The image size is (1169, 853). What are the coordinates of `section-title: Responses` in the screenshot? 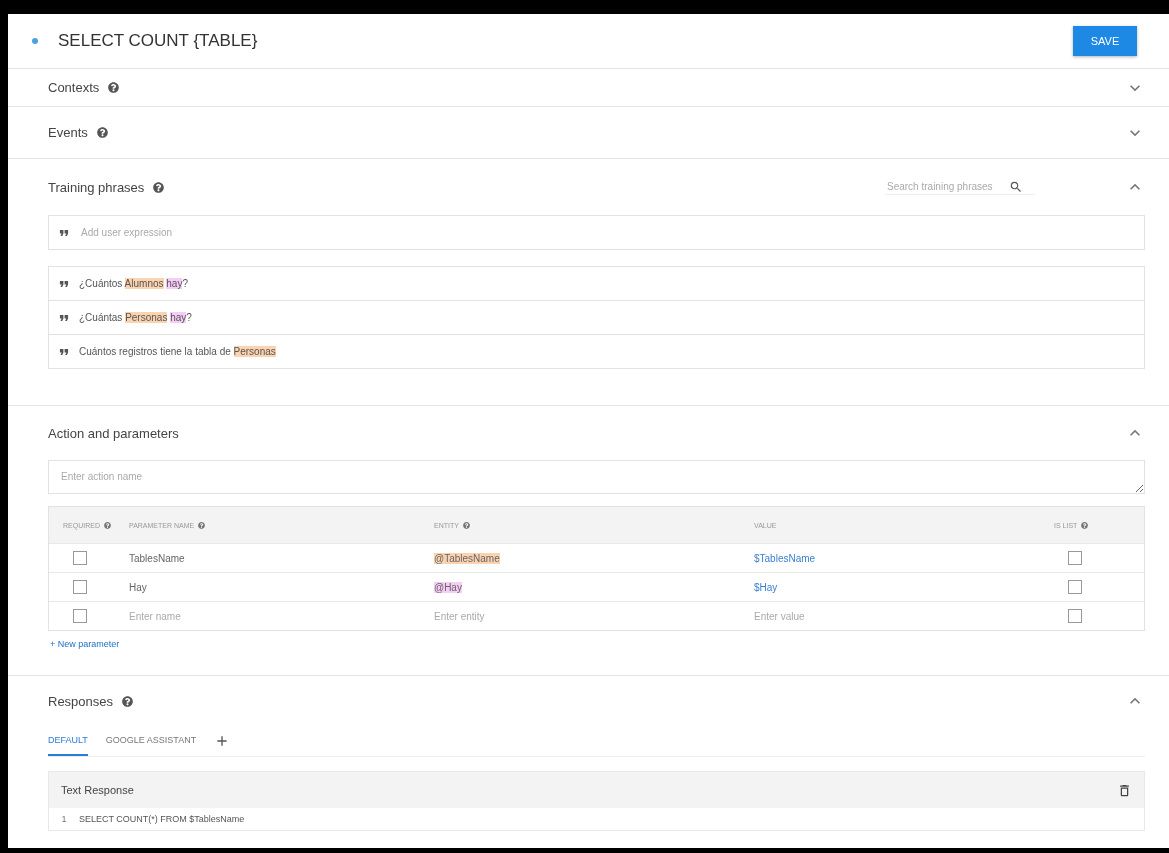 It's located at (81, 701).